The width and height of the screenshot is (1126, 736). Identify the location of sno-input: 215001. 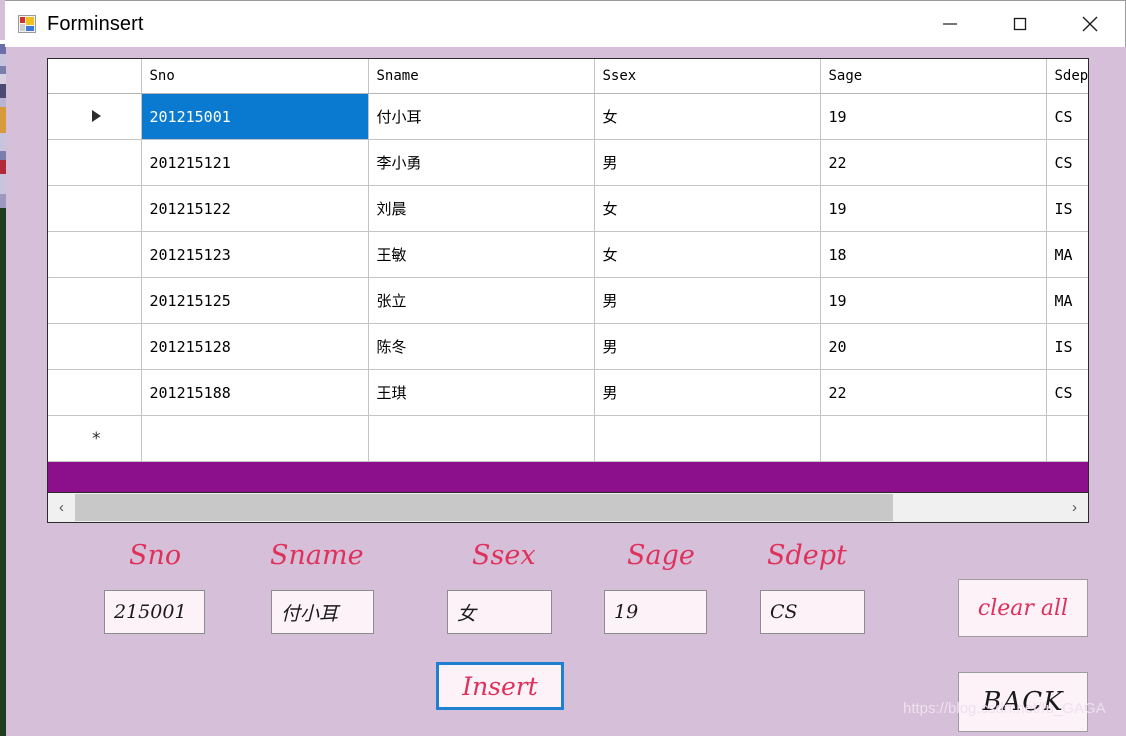
(154, 612).